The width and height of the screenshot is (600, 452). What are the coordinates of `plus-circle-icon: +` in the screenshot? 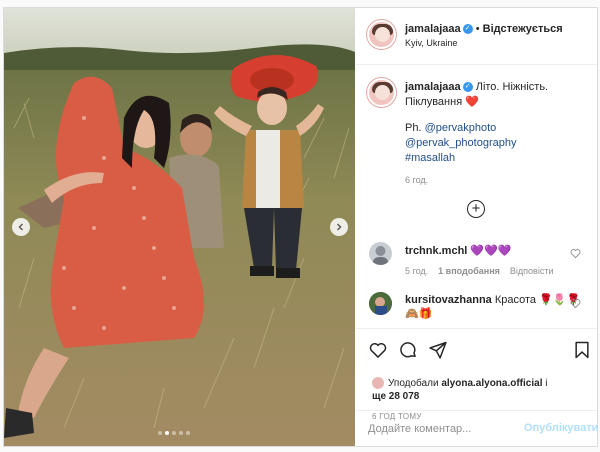 It's located at (476, 208).